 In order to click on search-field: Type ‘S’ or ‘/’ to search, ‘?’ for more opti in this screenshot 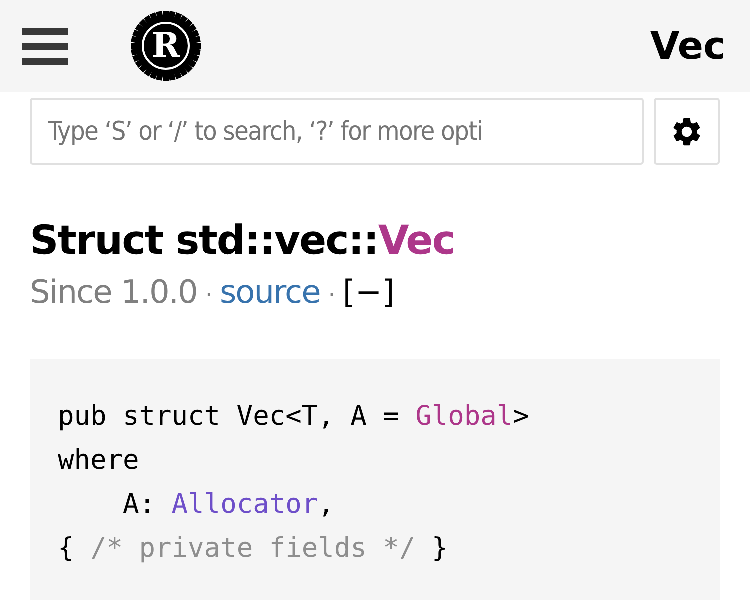, I will do `click(337, 131)`.